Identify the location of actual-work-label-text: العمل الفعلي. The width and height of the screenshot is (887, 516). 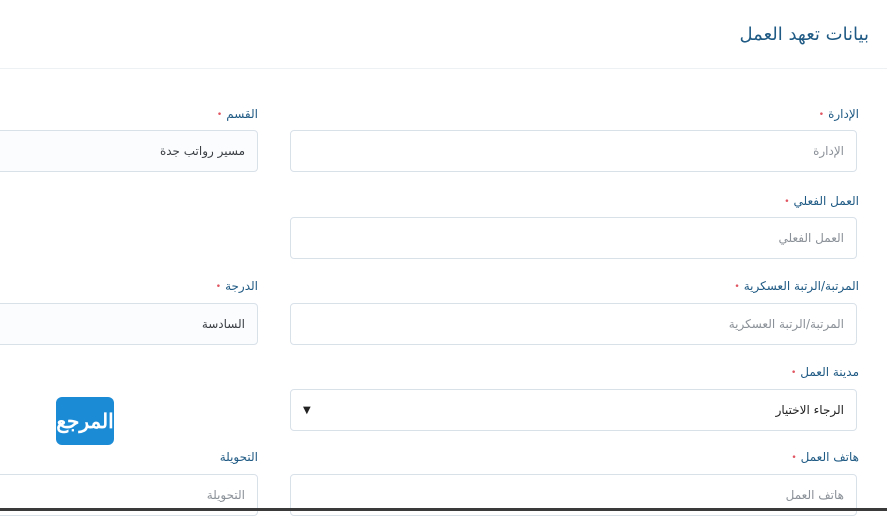
(826, 201).